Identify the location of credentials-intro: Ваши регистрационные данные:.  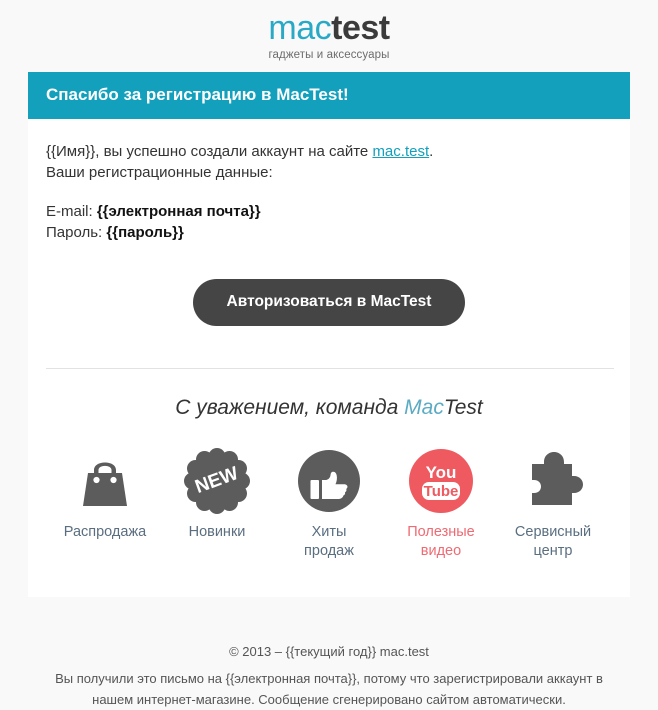
(159, 172).